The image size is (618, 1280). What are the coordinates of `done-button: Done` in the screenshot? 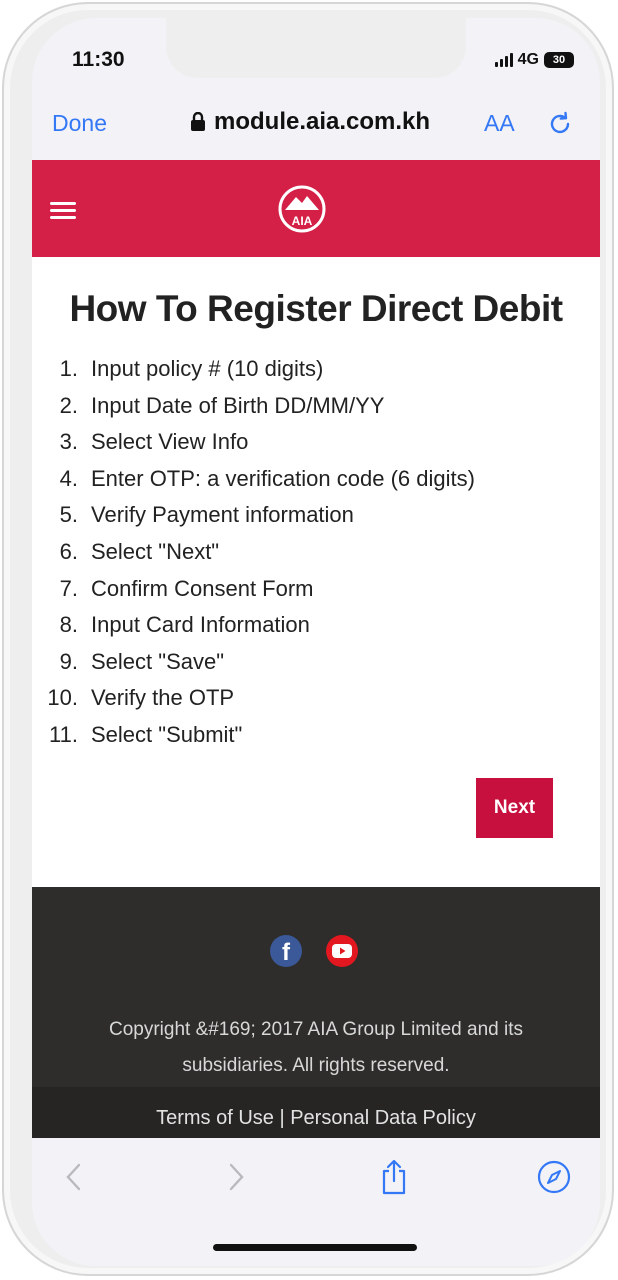 It's located at (79, 123).